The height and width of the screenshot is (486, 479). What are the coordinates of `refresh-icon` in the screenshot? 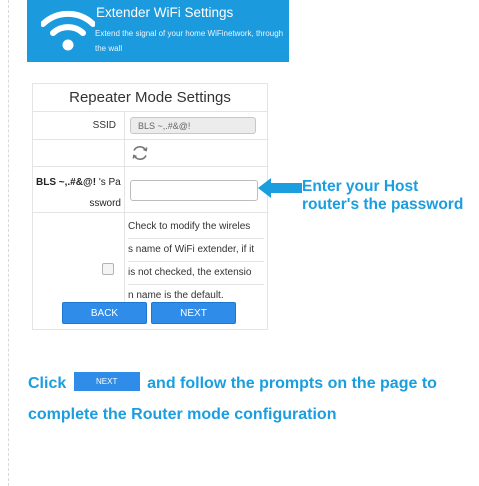 It's located at (140, 153).